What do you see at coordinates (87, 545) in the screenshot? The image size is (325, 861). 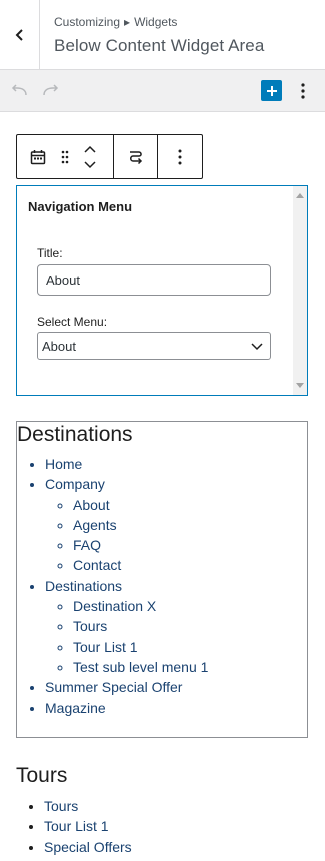 I see `menu-link-faq: FAQ` at bounding box center [87, 545].